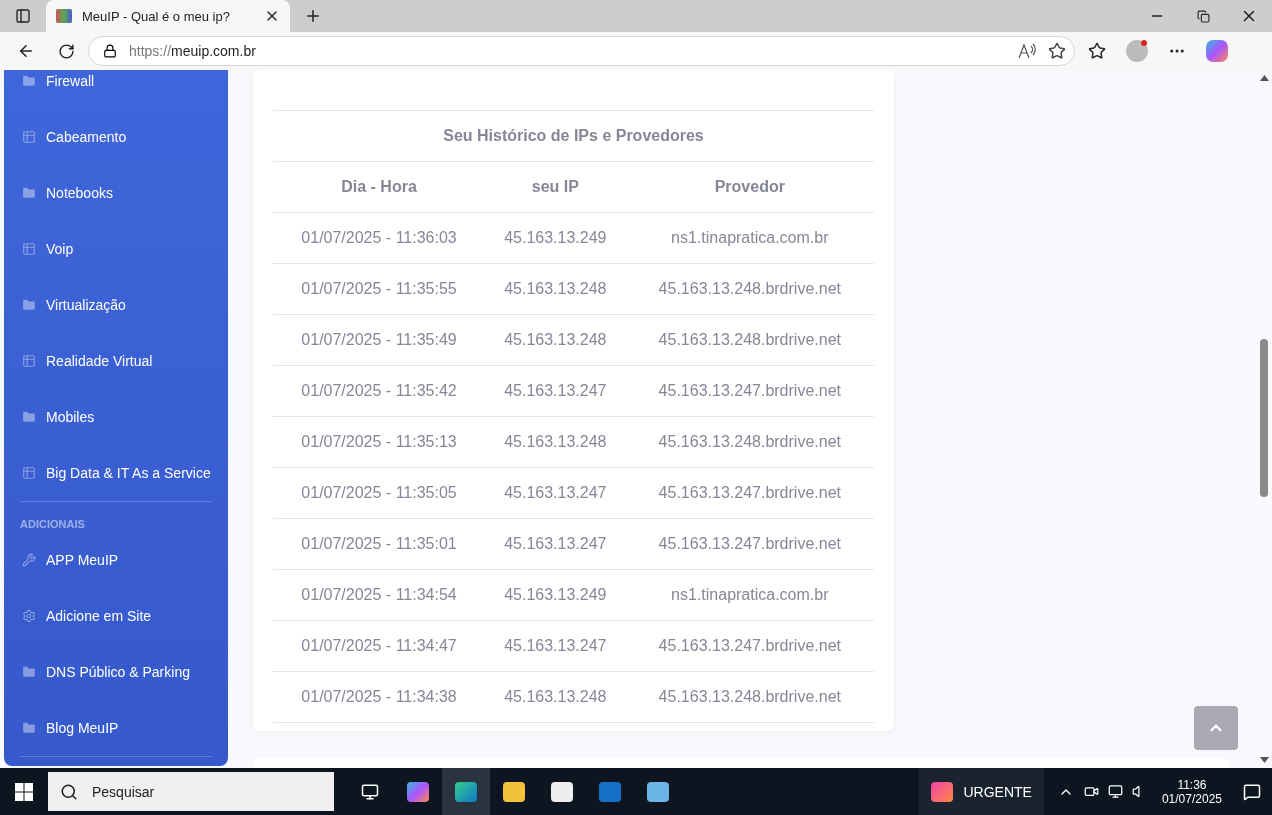 This screenshot has height=815, width=1272. I want to click on sidebar-item: Notebooks, so click(116, 193).